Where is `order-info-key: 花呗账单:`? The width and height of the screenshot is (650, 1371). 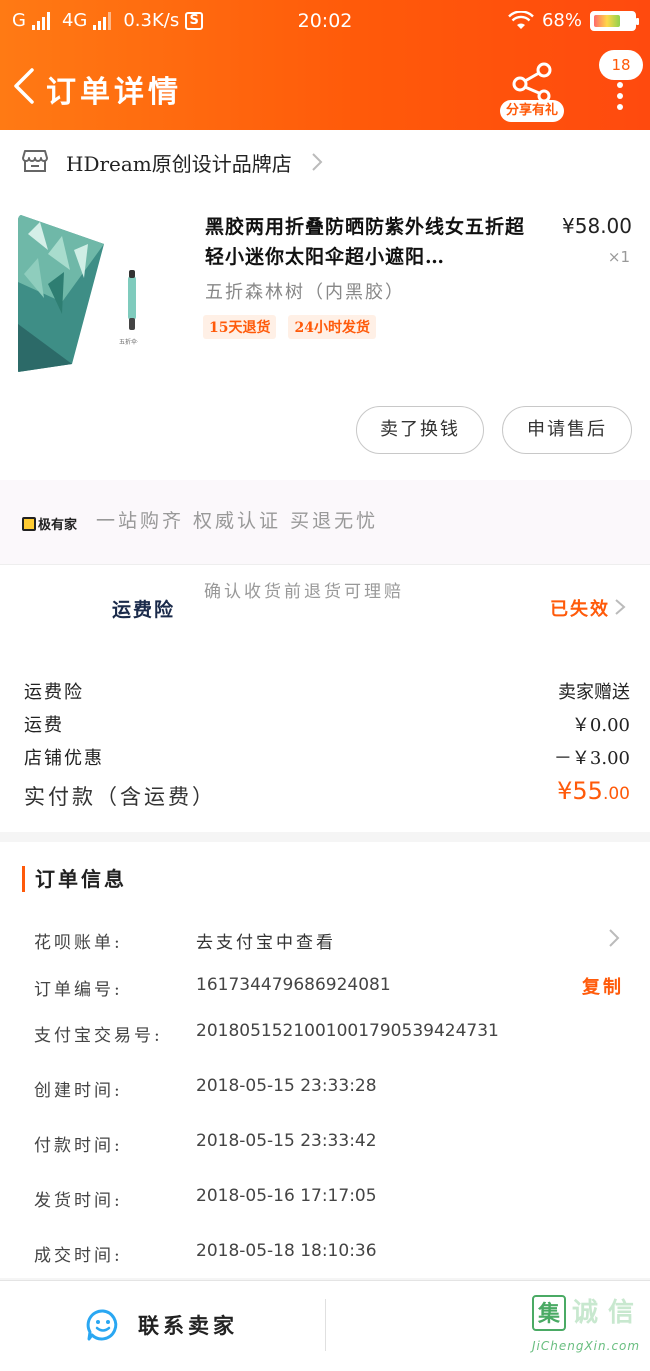
order-info-key: 花呗账单: is located at coordinates (78, 943).